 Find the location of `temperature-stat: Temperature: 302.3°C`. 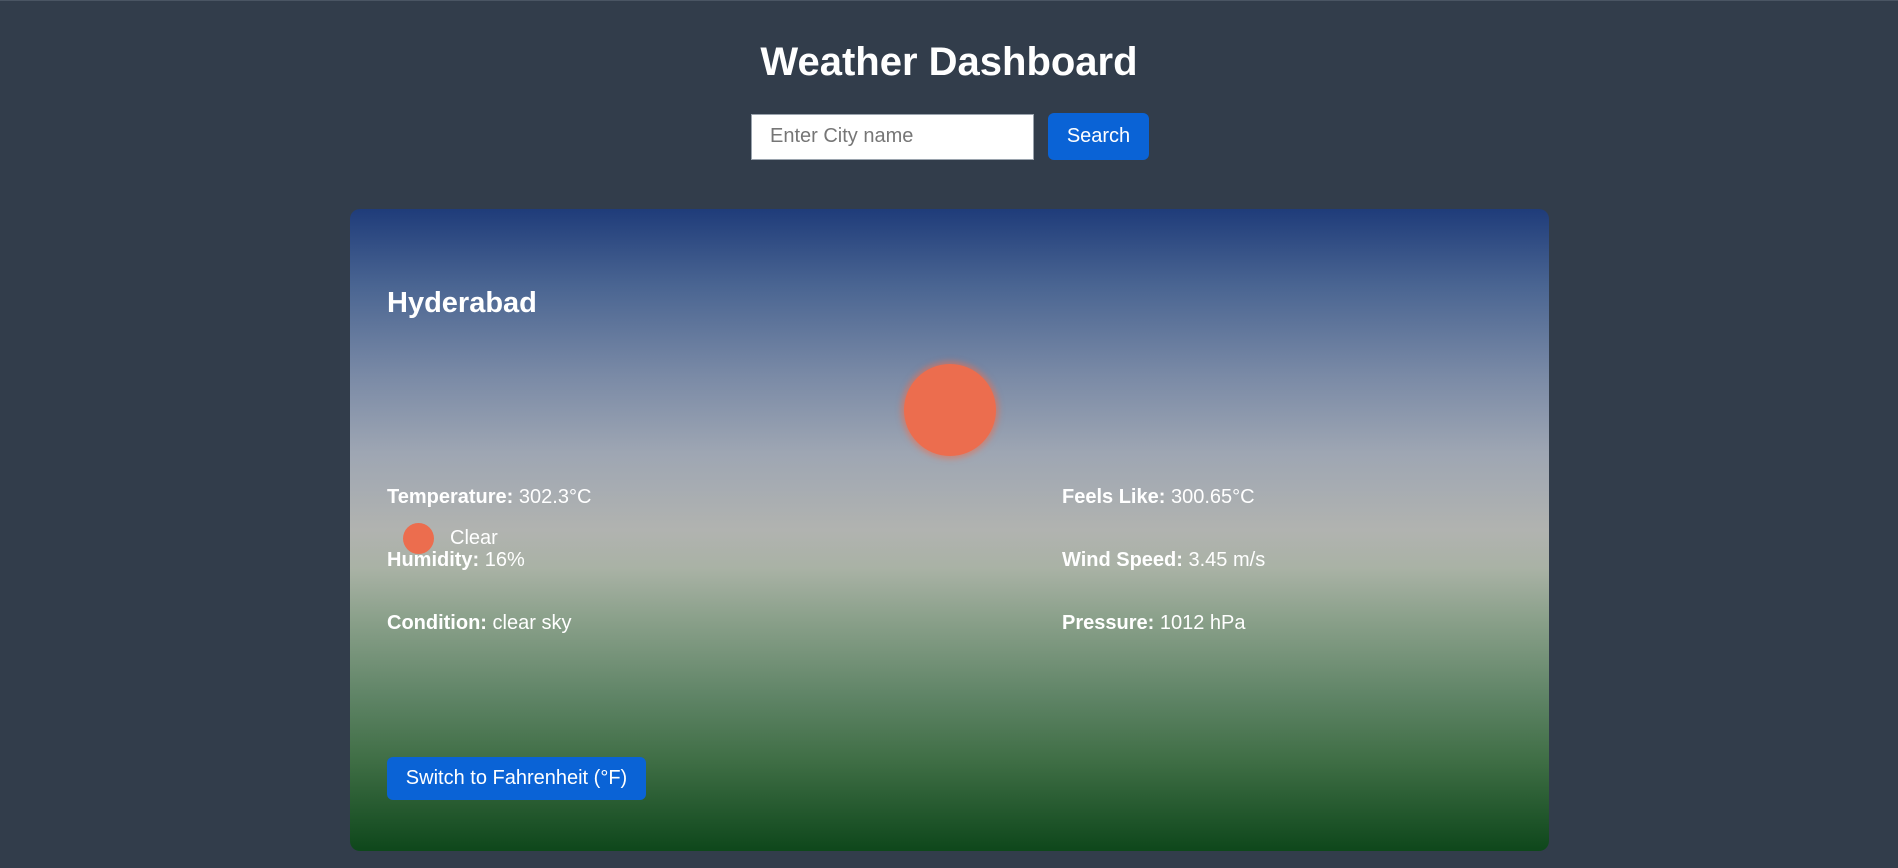

temperature-stat: Temperature: 302.3°C is located at coordinates (489, 497).